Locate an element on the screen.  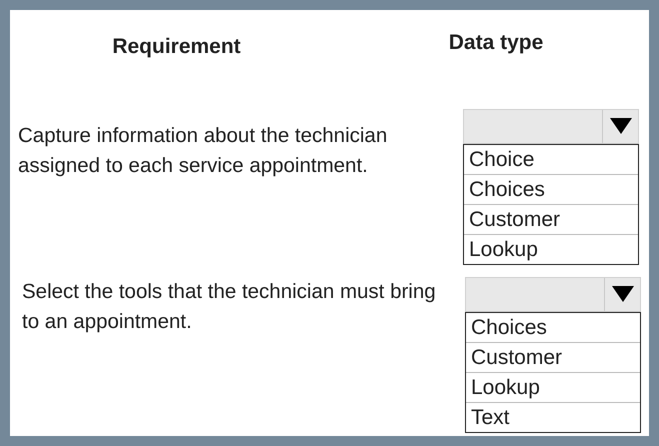
data-type-header: Data type is located at coordinates (496, 42).